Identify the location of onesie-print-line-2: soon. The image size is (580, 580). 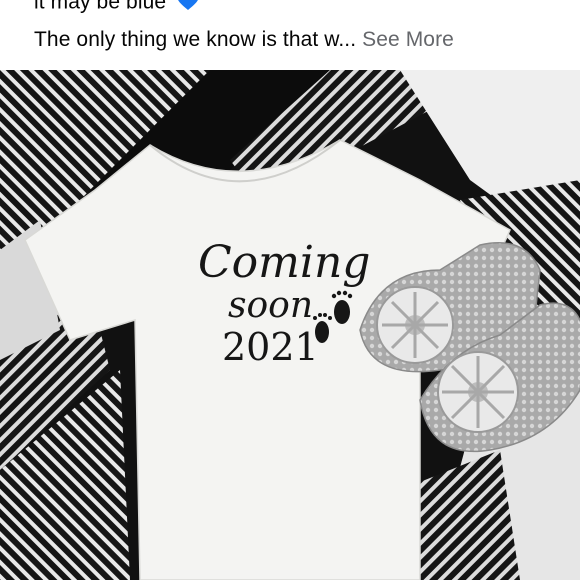
(270, 305).